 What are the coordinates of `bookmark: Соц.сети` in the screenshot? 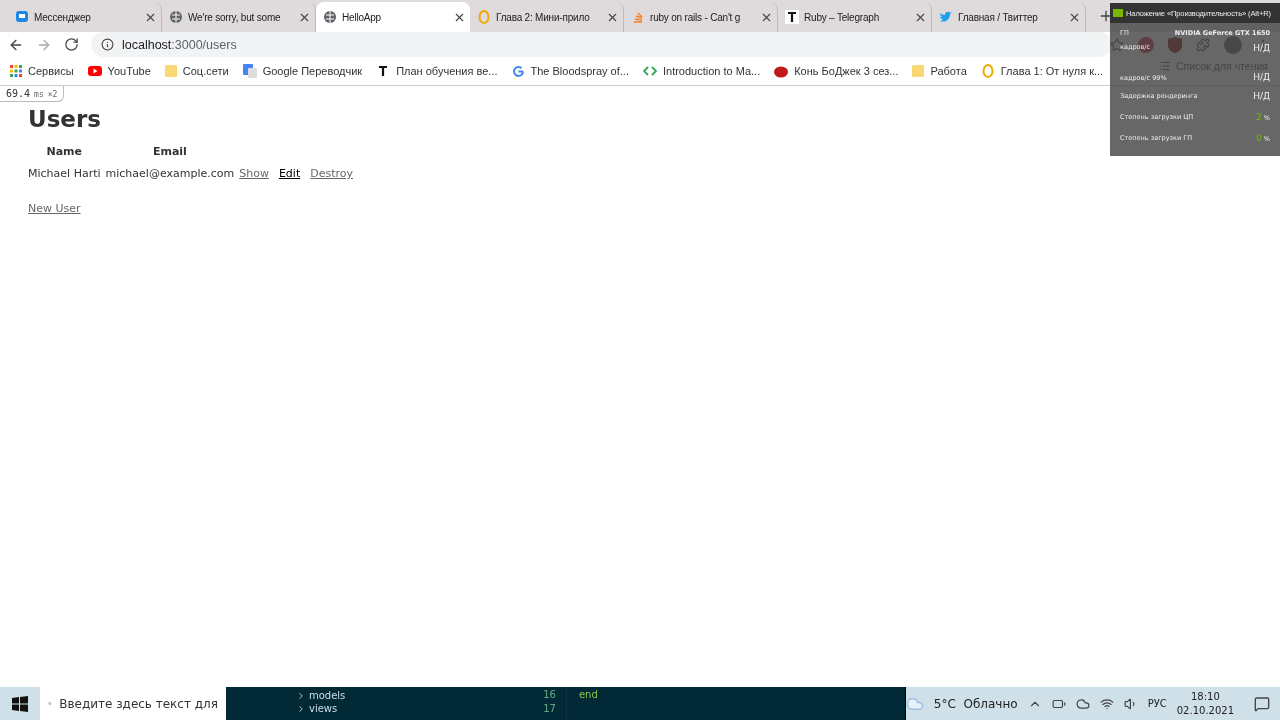 It's located at (196, 71).